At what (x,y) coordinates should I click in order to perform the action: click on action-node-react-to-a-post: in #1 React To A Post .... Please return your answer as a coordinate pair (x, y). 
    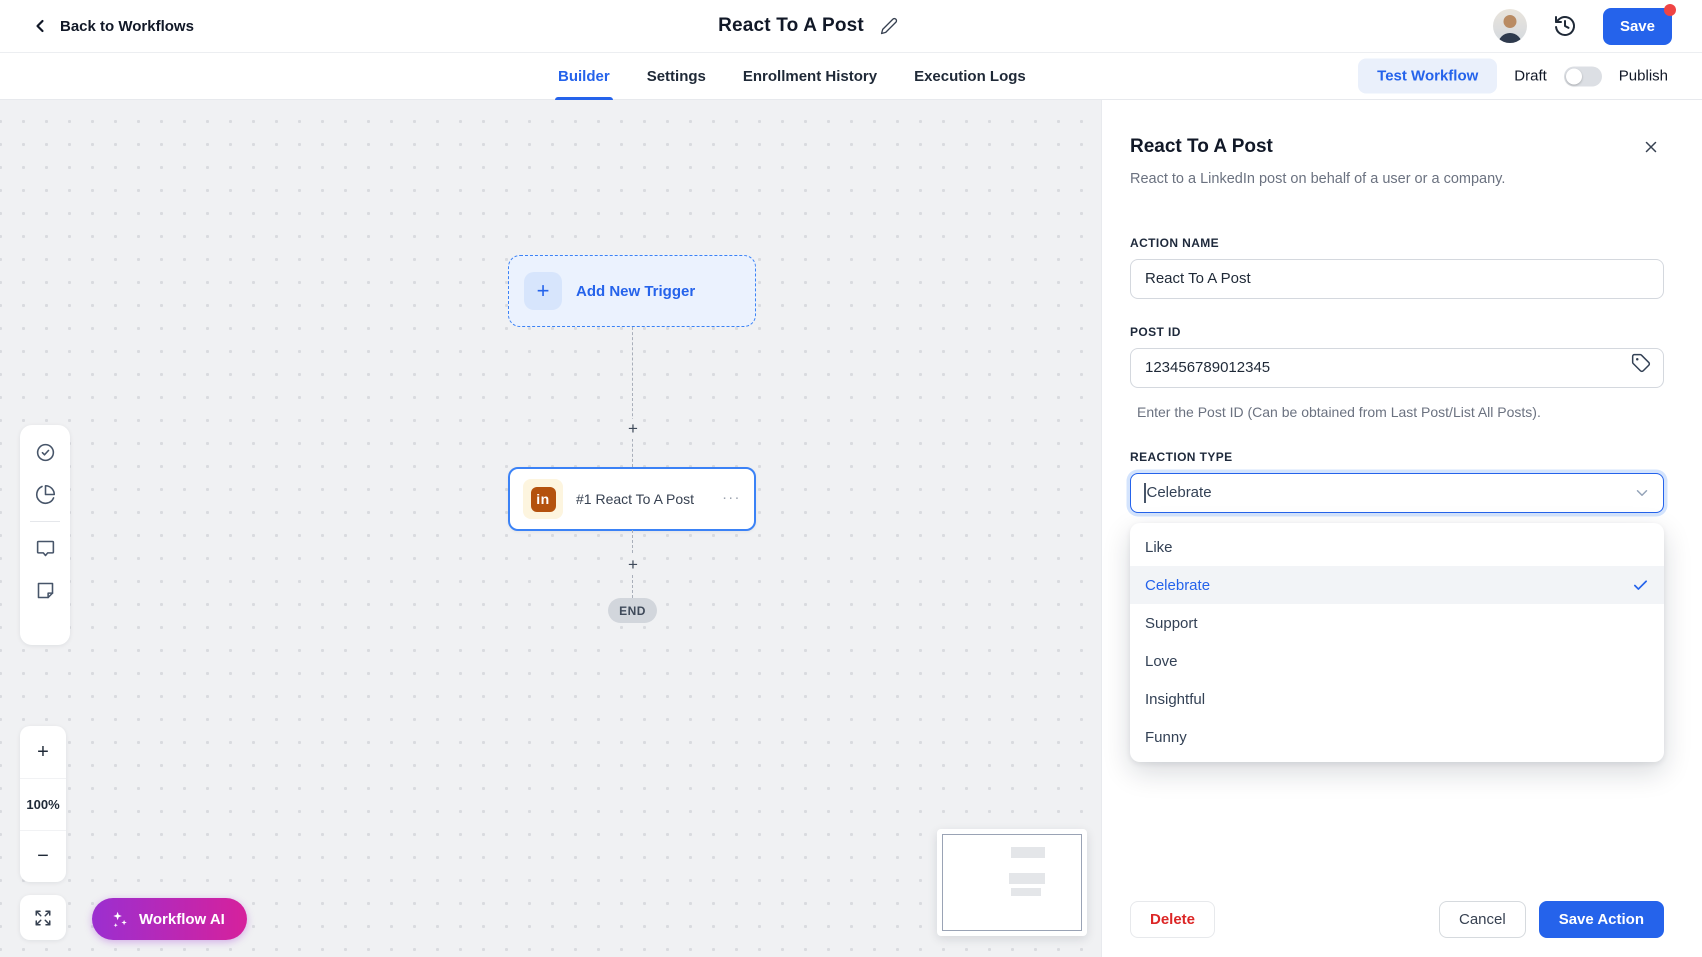
    Looking at the image, I should click on (632, 499).